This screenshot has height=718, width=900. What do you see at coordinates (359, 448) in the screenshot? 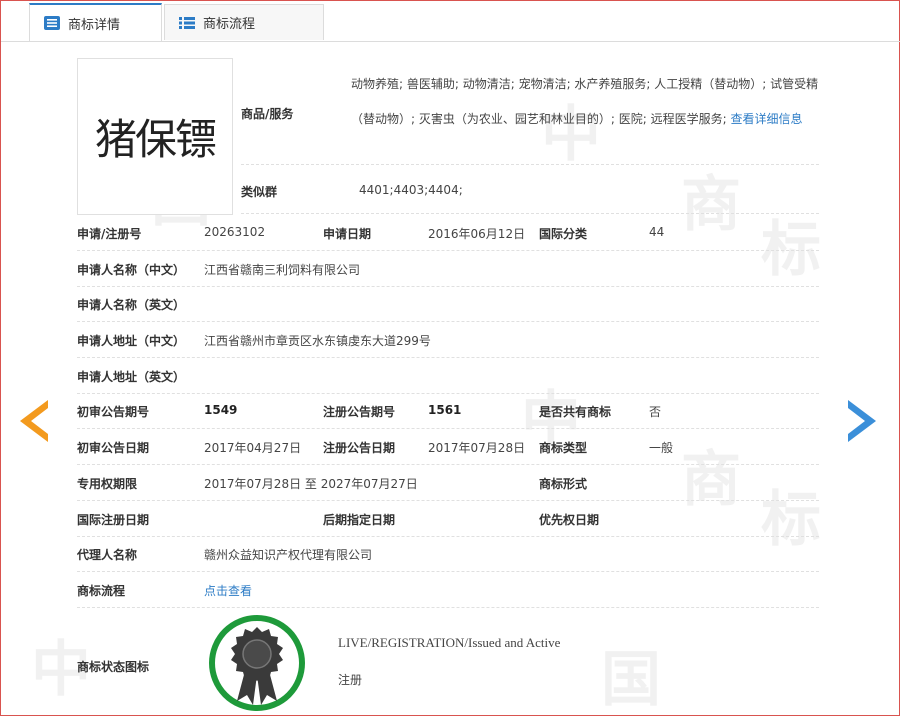
I see `reg-pub-date-label: 注册公告日期` at bounding box center [359, 448].